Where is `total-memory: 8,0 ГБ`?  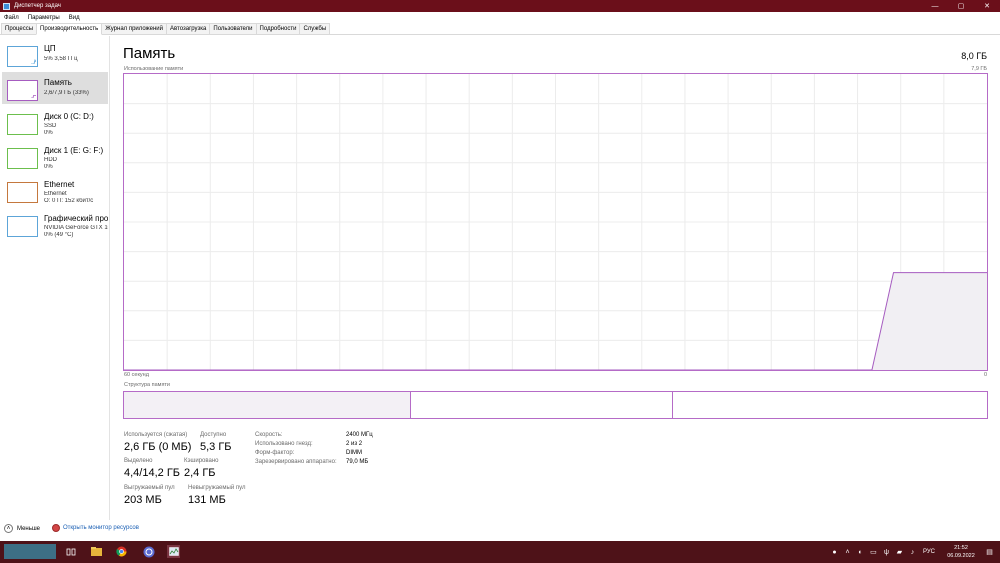
total-memory: 8,0 ГБ is located at coordinates (974, 56).